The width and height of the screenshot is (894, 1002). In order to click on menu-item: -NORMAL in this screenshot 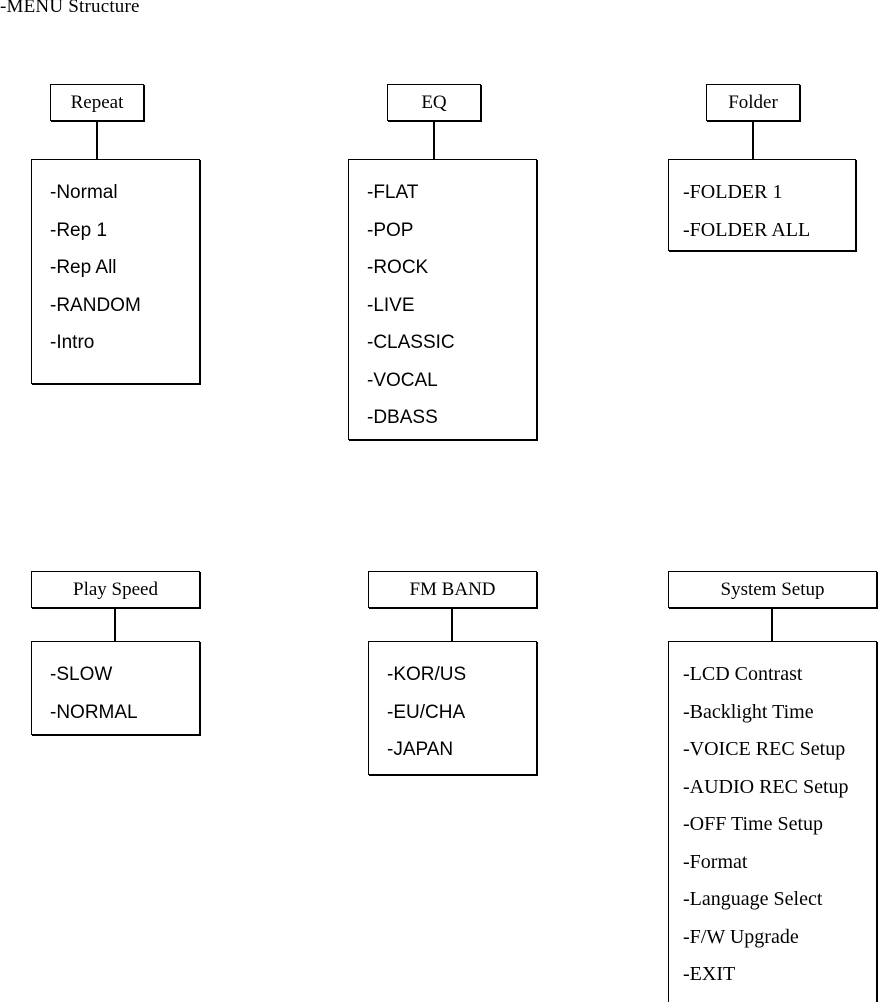, I will do `click(115, 713)`.